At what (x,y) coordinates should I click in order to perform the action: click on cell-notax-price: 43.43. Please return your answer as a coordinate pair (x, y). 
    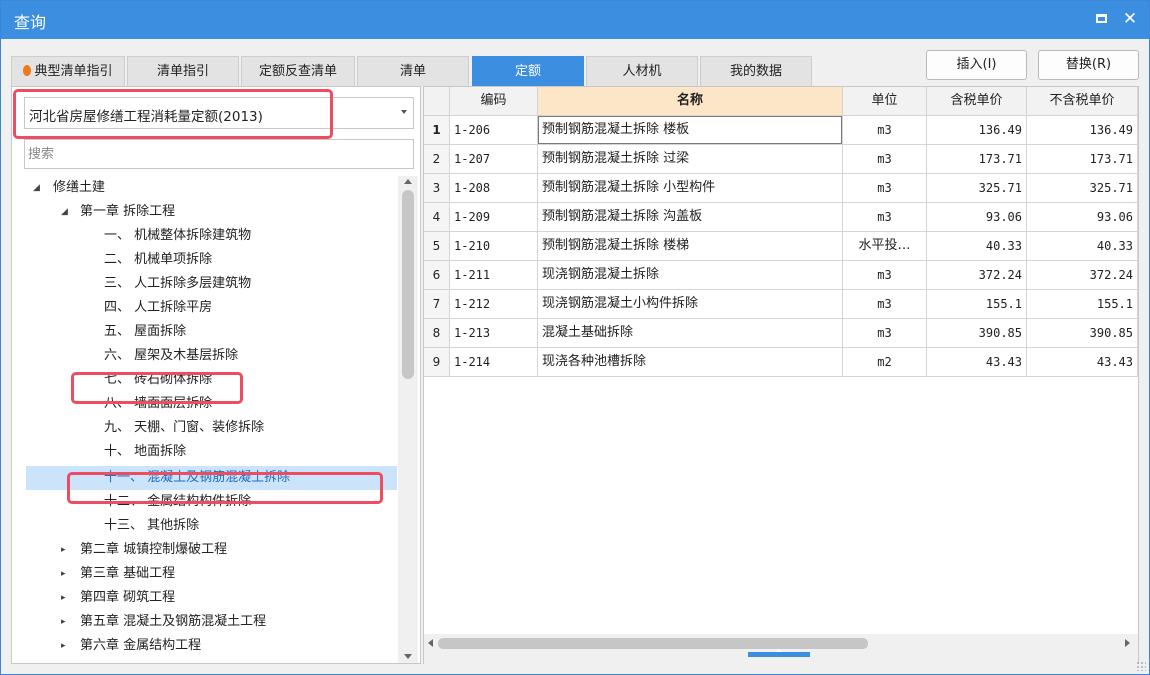
    Looking at the image, I should click on (1082, 362).